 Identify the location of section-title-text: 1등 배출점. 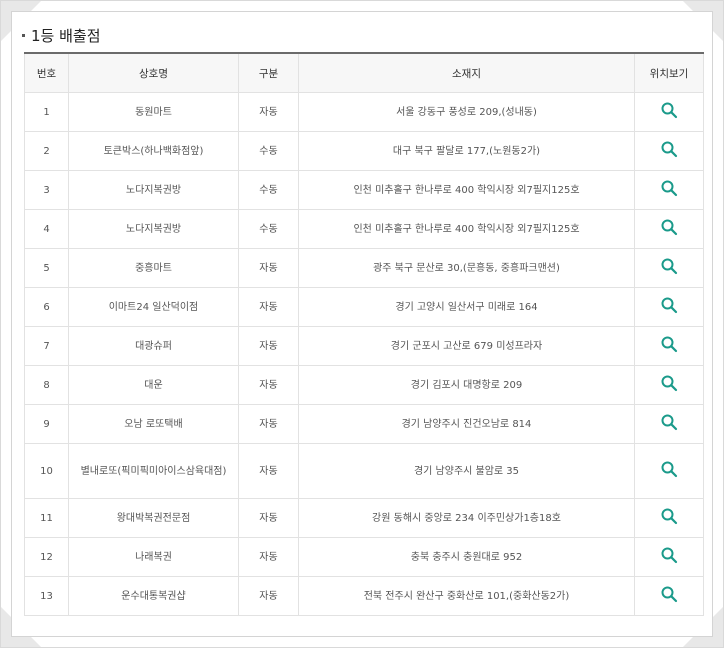
(66, 35).